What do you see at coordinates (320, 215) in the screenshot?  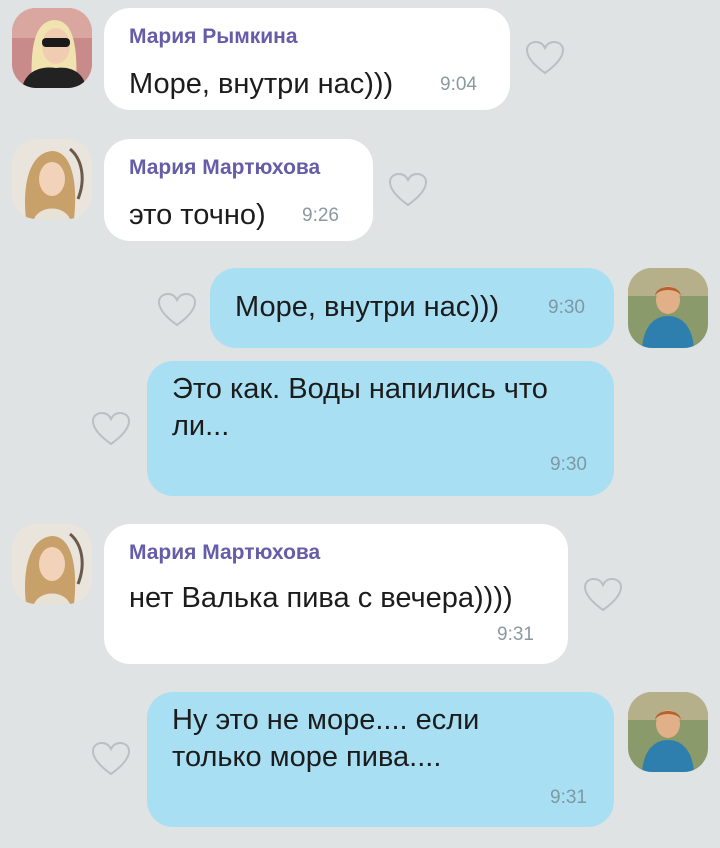 I see `message-time: 9:26` at bounding box center [320, 215].